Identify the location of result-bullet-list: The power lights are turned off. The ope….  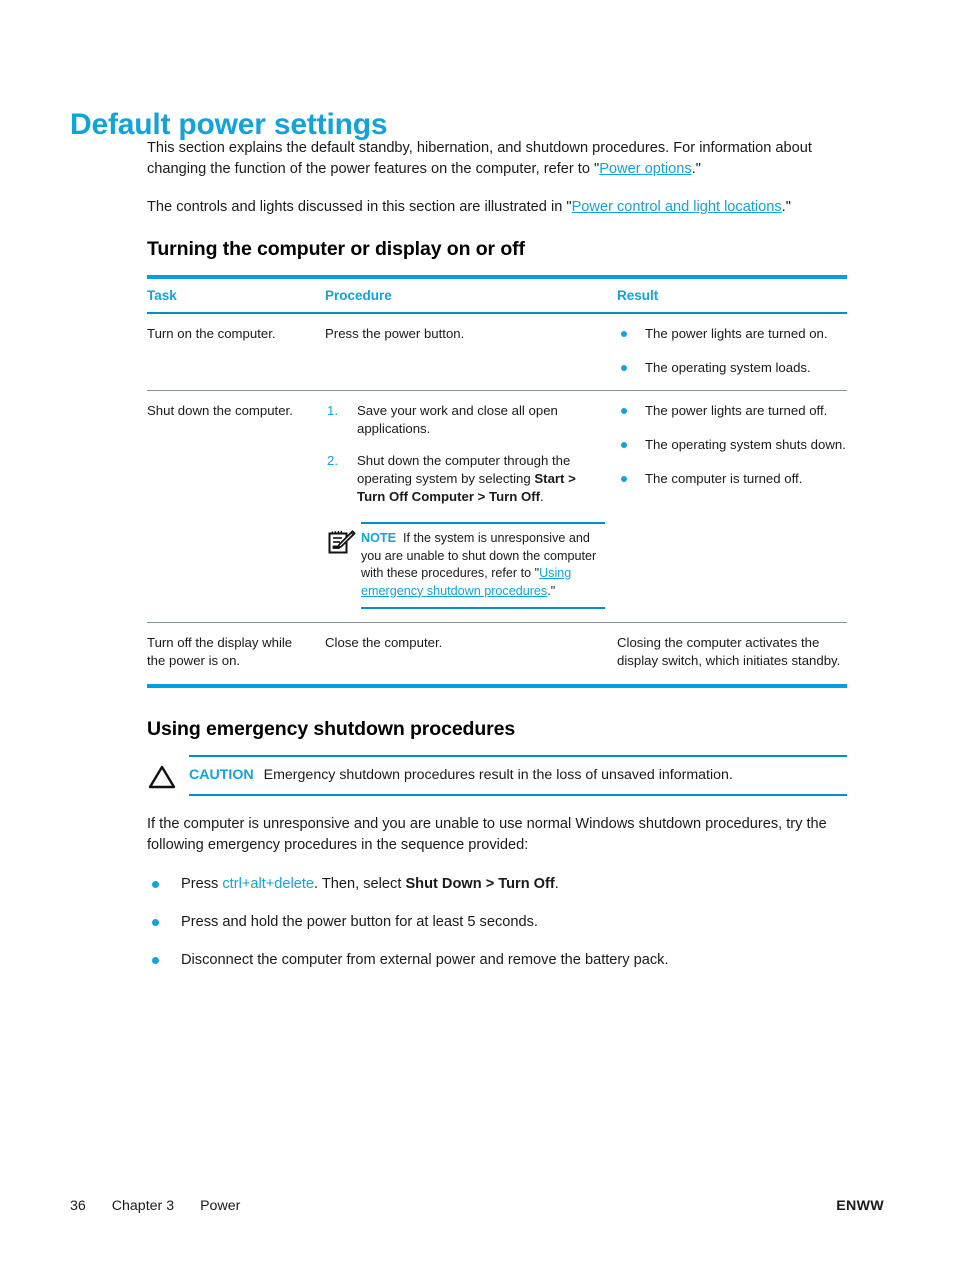
(732, 445).